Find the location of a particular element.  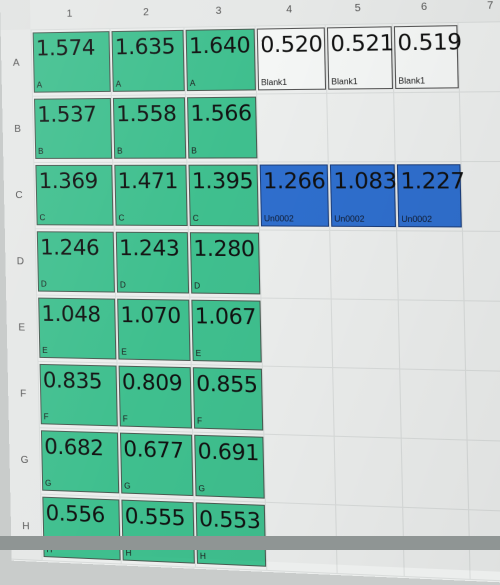

row-header-A: A is located at coordinates (16, 63).